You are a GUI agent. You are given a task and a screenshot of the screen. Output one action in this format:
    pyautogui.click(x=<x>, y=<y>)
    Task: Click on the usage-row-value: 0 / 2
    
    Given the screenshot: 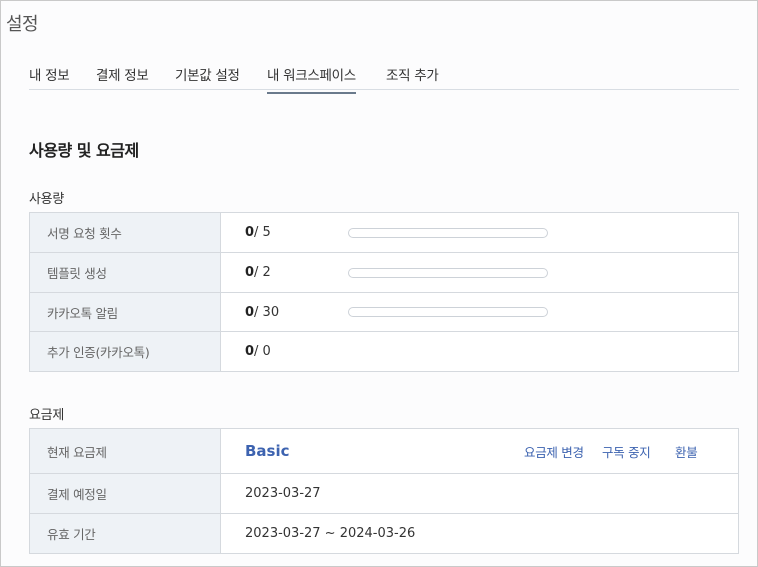 What is the action you would take?
    pyautogui.click(x=479, y=272)
    